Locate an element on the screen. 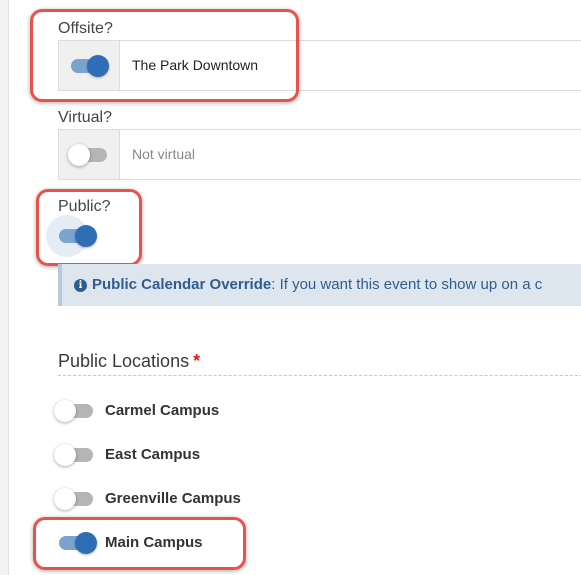  virtual-value: Not virtual is located at coordinates (164, 154).